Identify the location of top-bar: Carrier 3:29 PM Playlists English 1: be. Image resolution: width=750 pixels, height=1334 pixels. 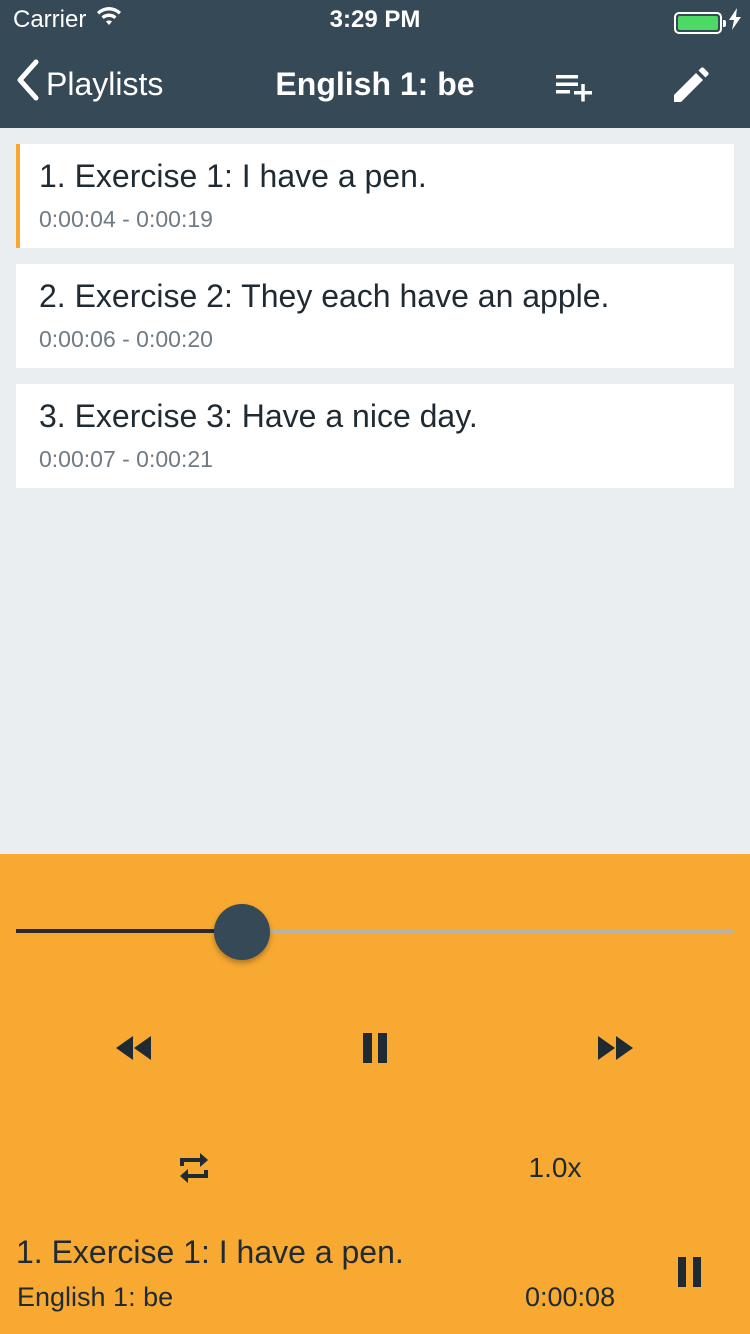
(375, 64).